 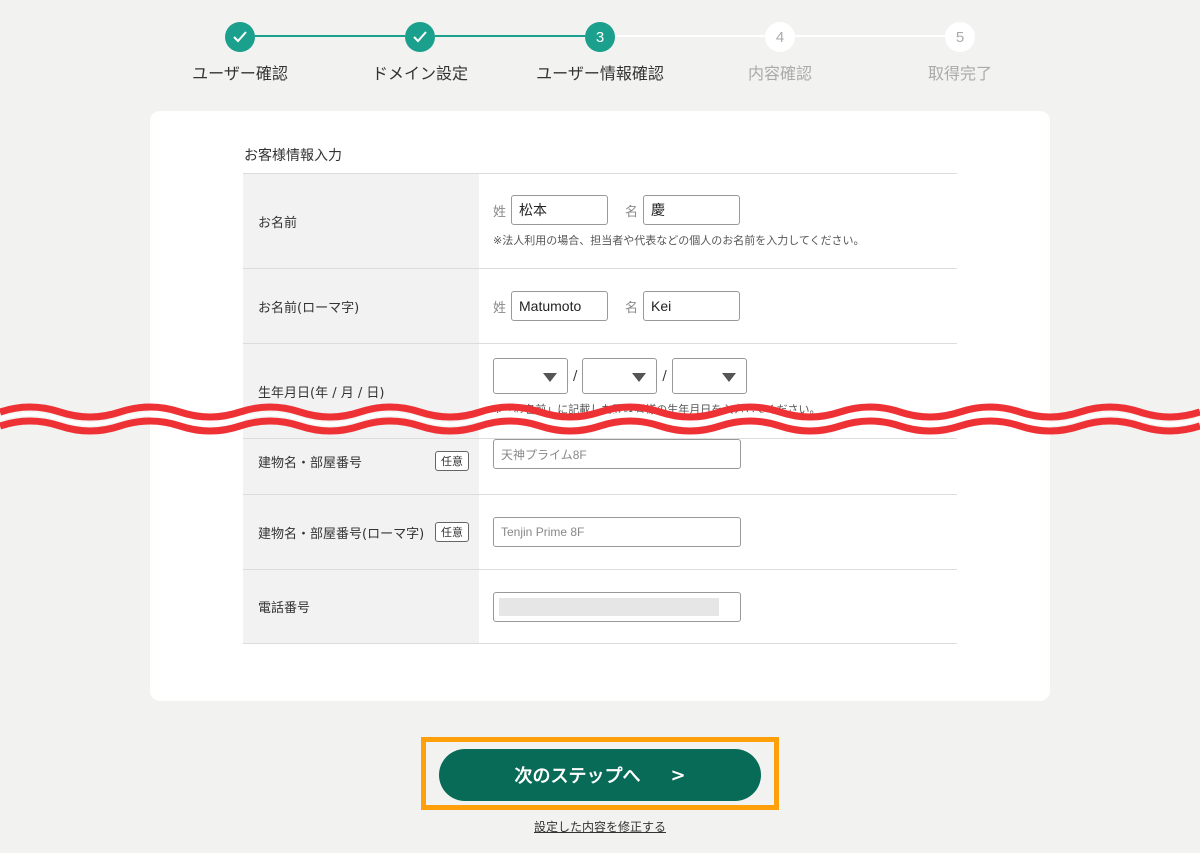 I want to click on name-note: ※法人利用の場合、担当者や代表などの個人のお名前を入力してください。, so click(x=679, y=240).